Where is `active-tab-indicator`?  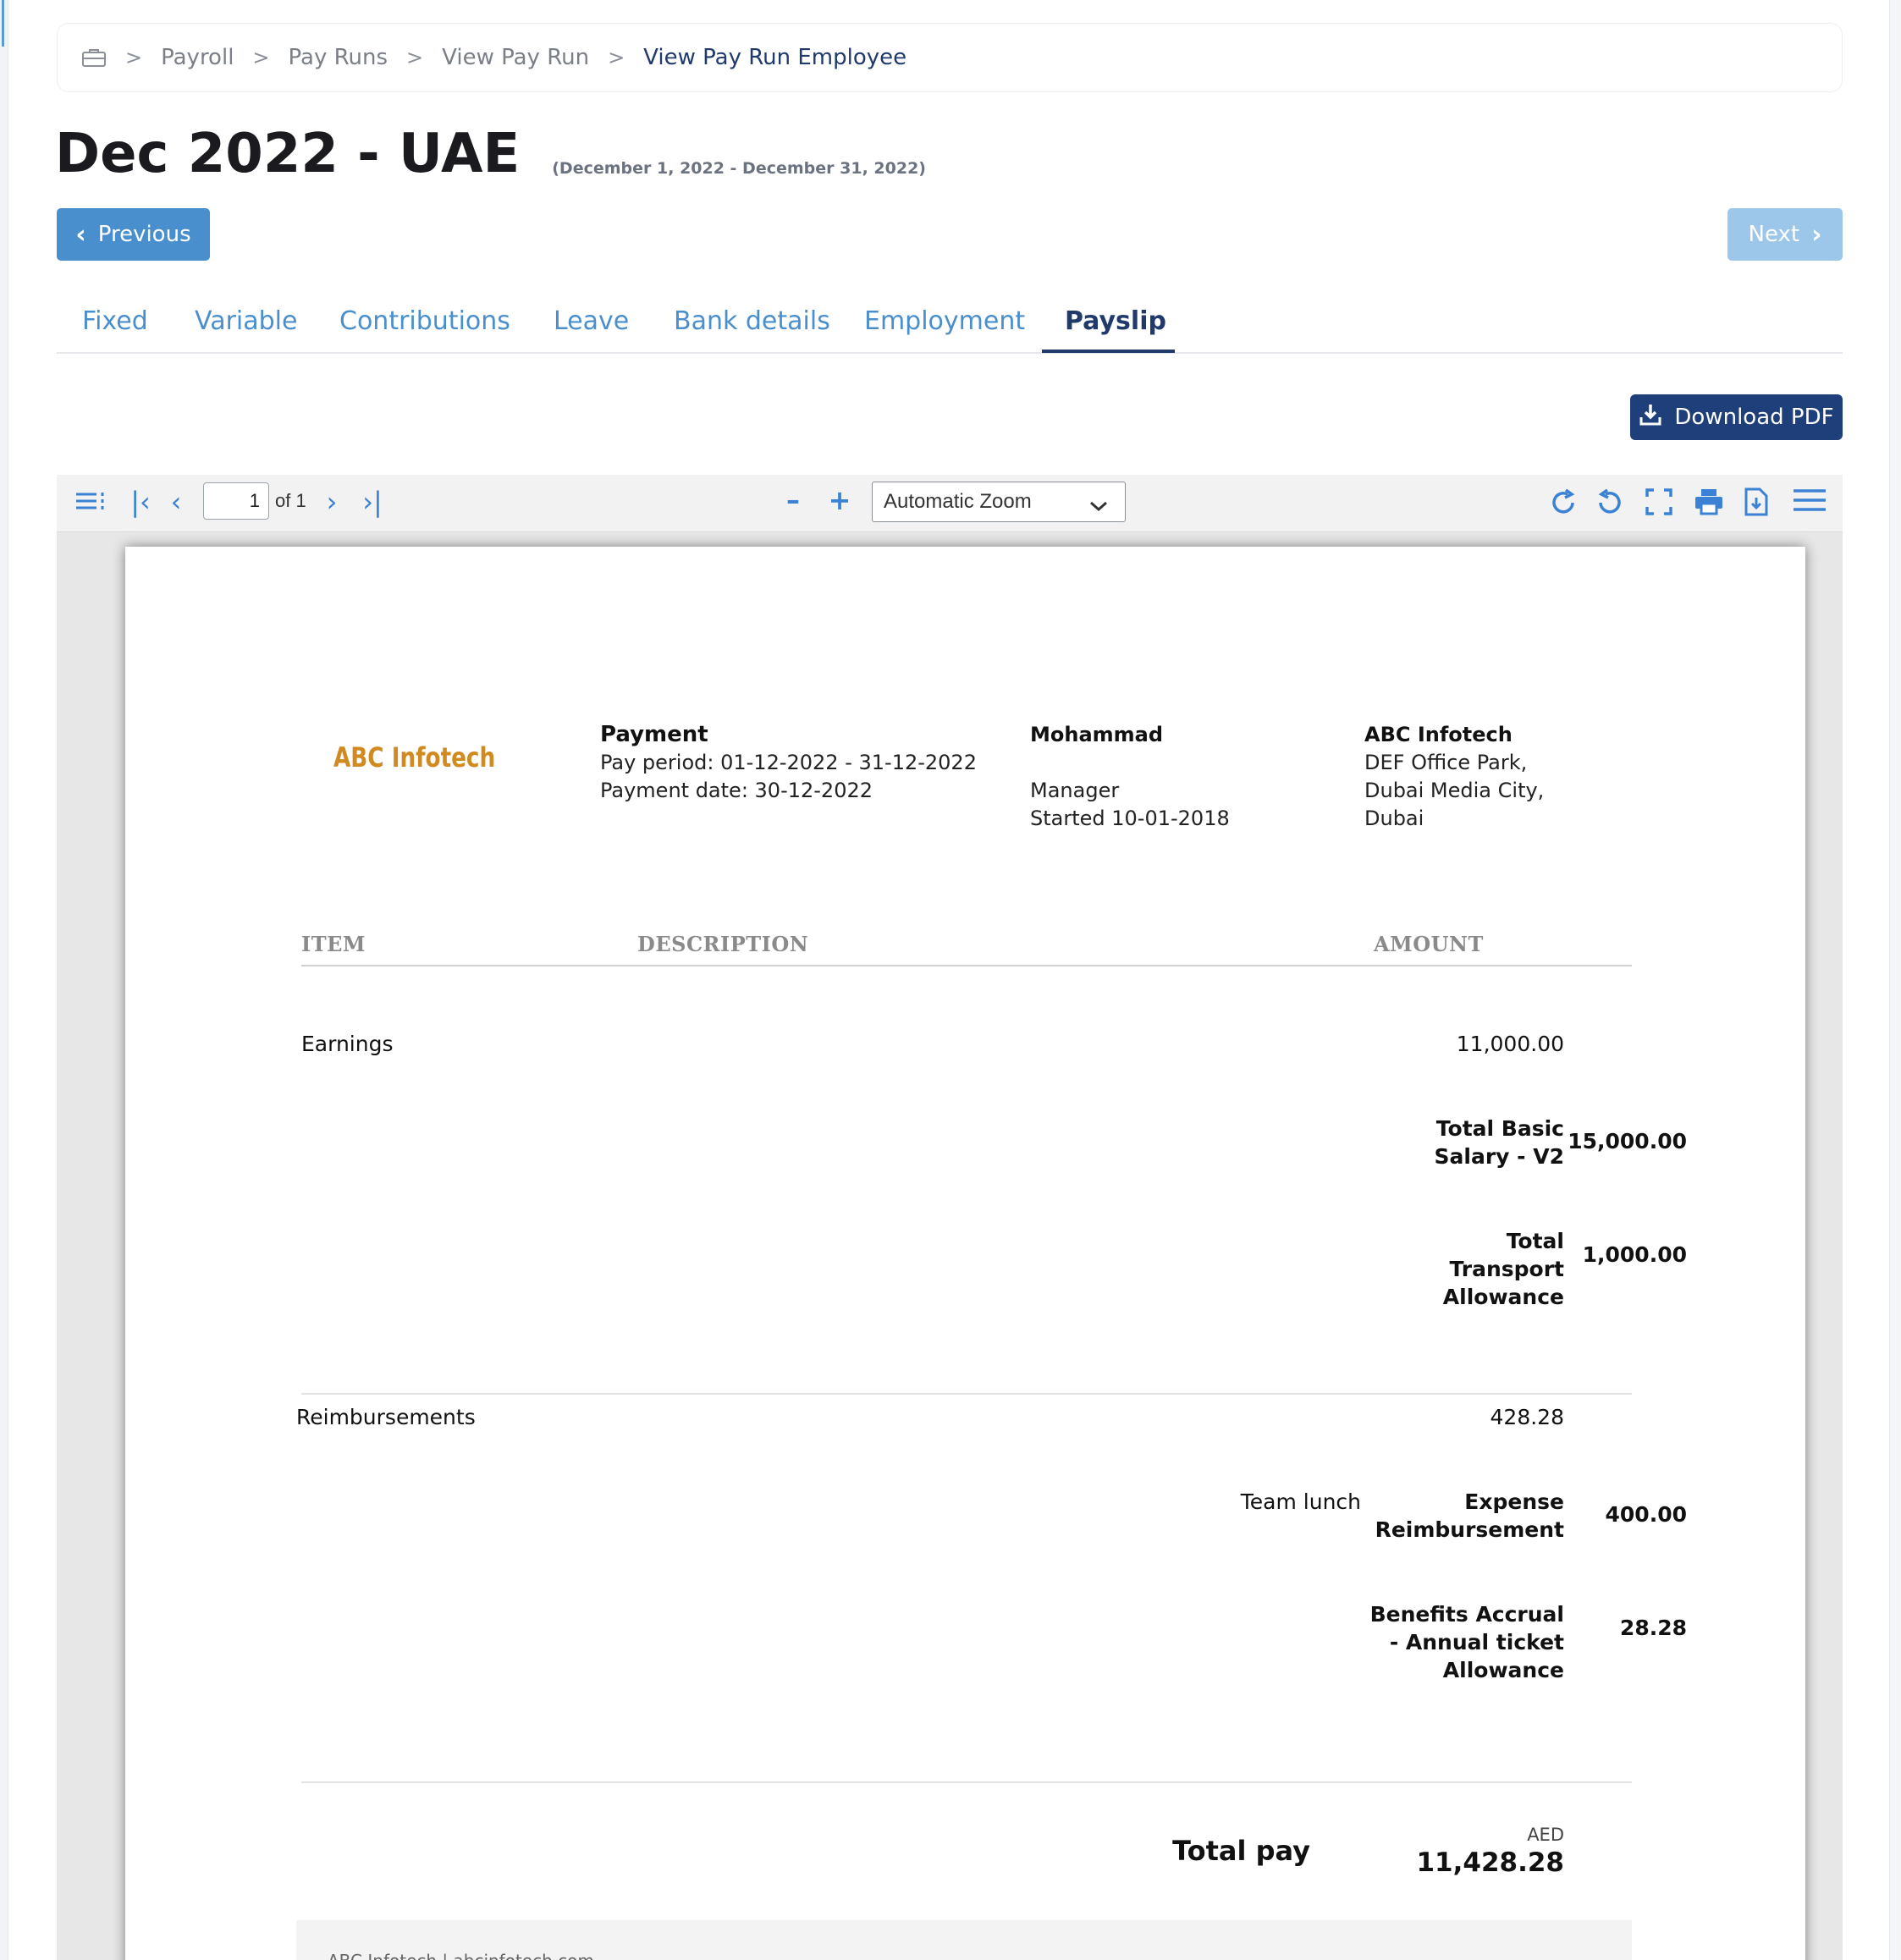 active-tab-indicator is located at coordinates (1108, 351).